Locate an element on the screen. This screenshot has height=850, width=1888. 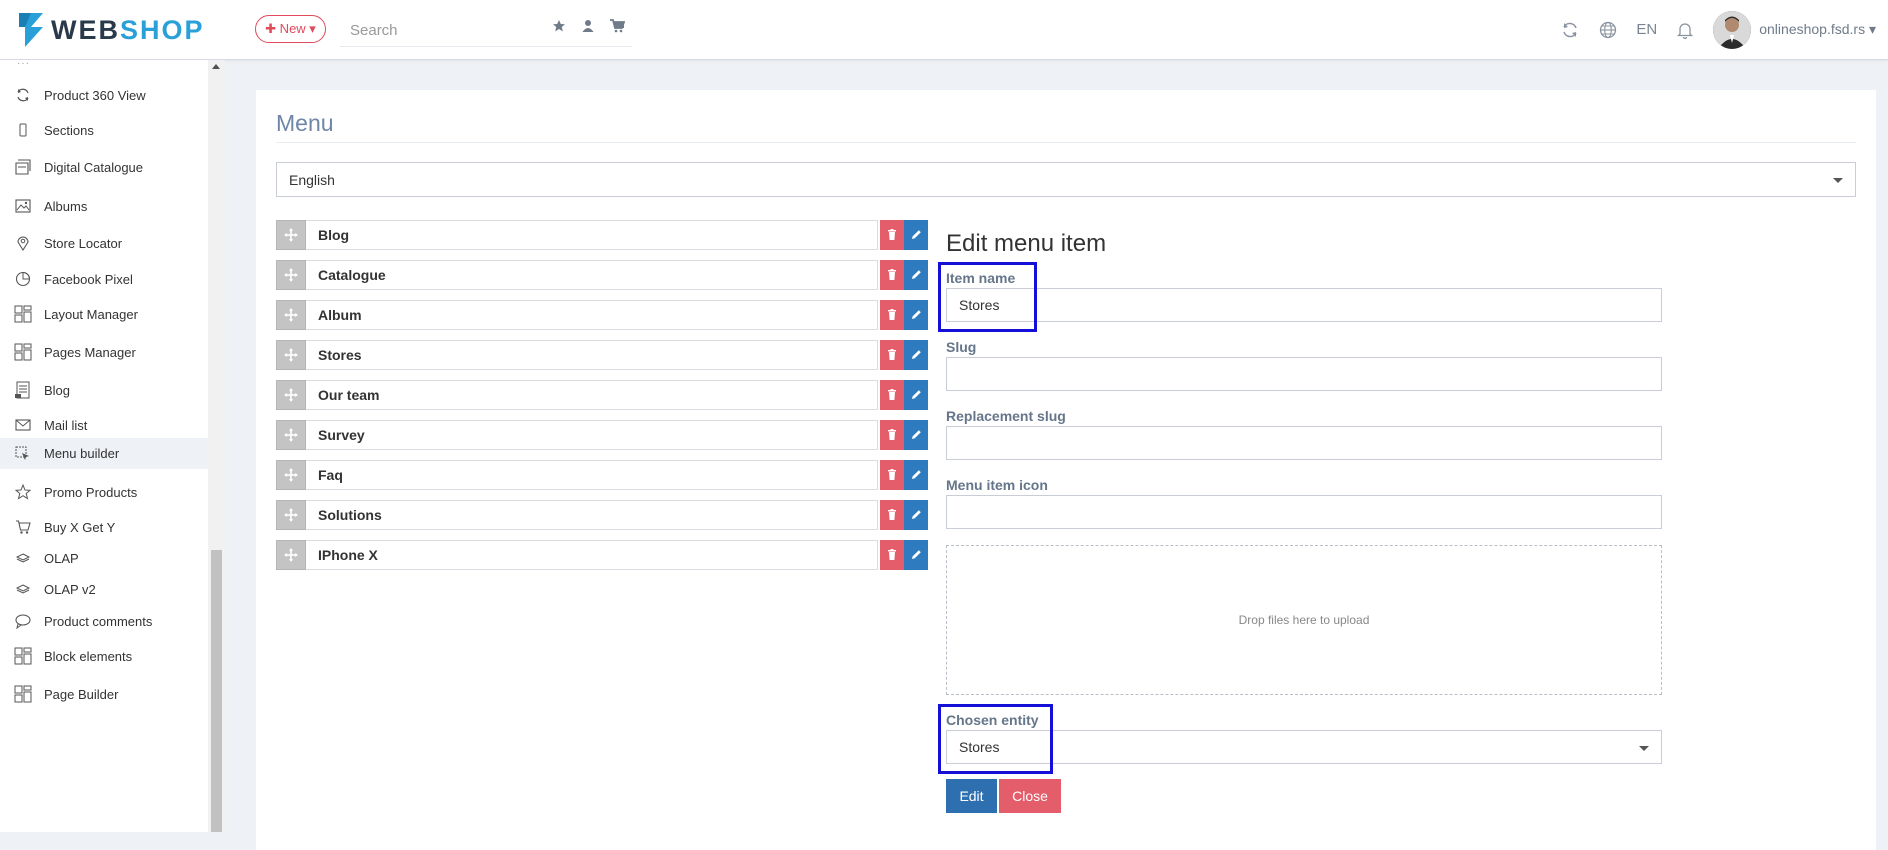
sidebar-item-digital-catalogue: Digital Catalogue is located at coordinates (104, 167).